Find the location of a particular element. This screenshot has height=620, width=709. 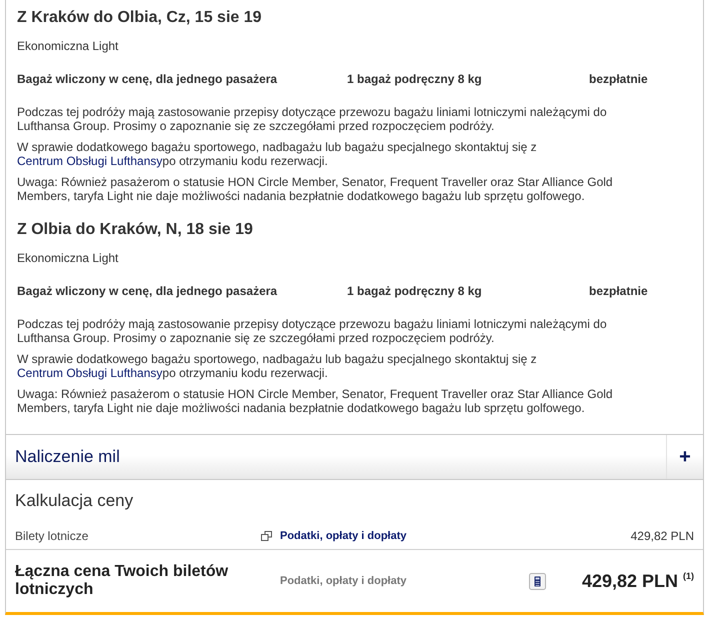

taxes-link: Podatki, opłaty i dopłaty is located at coordinates (343, 536).